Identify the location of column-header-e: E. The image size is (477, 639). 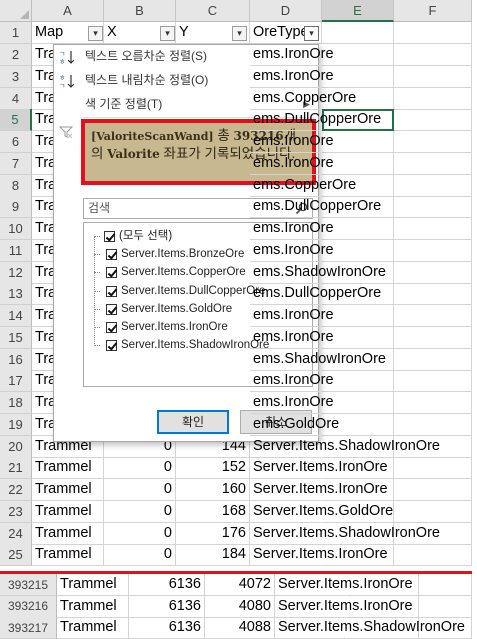
(358, 11).